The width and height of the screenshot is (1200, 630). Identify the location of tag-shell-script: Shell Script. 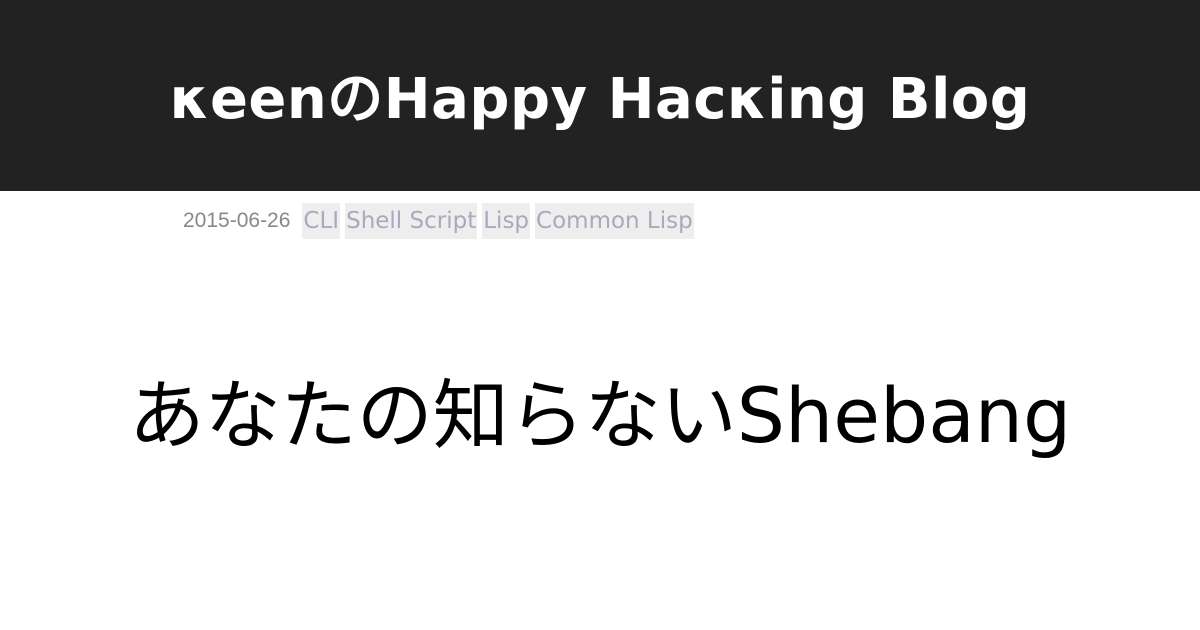
(411, 221).